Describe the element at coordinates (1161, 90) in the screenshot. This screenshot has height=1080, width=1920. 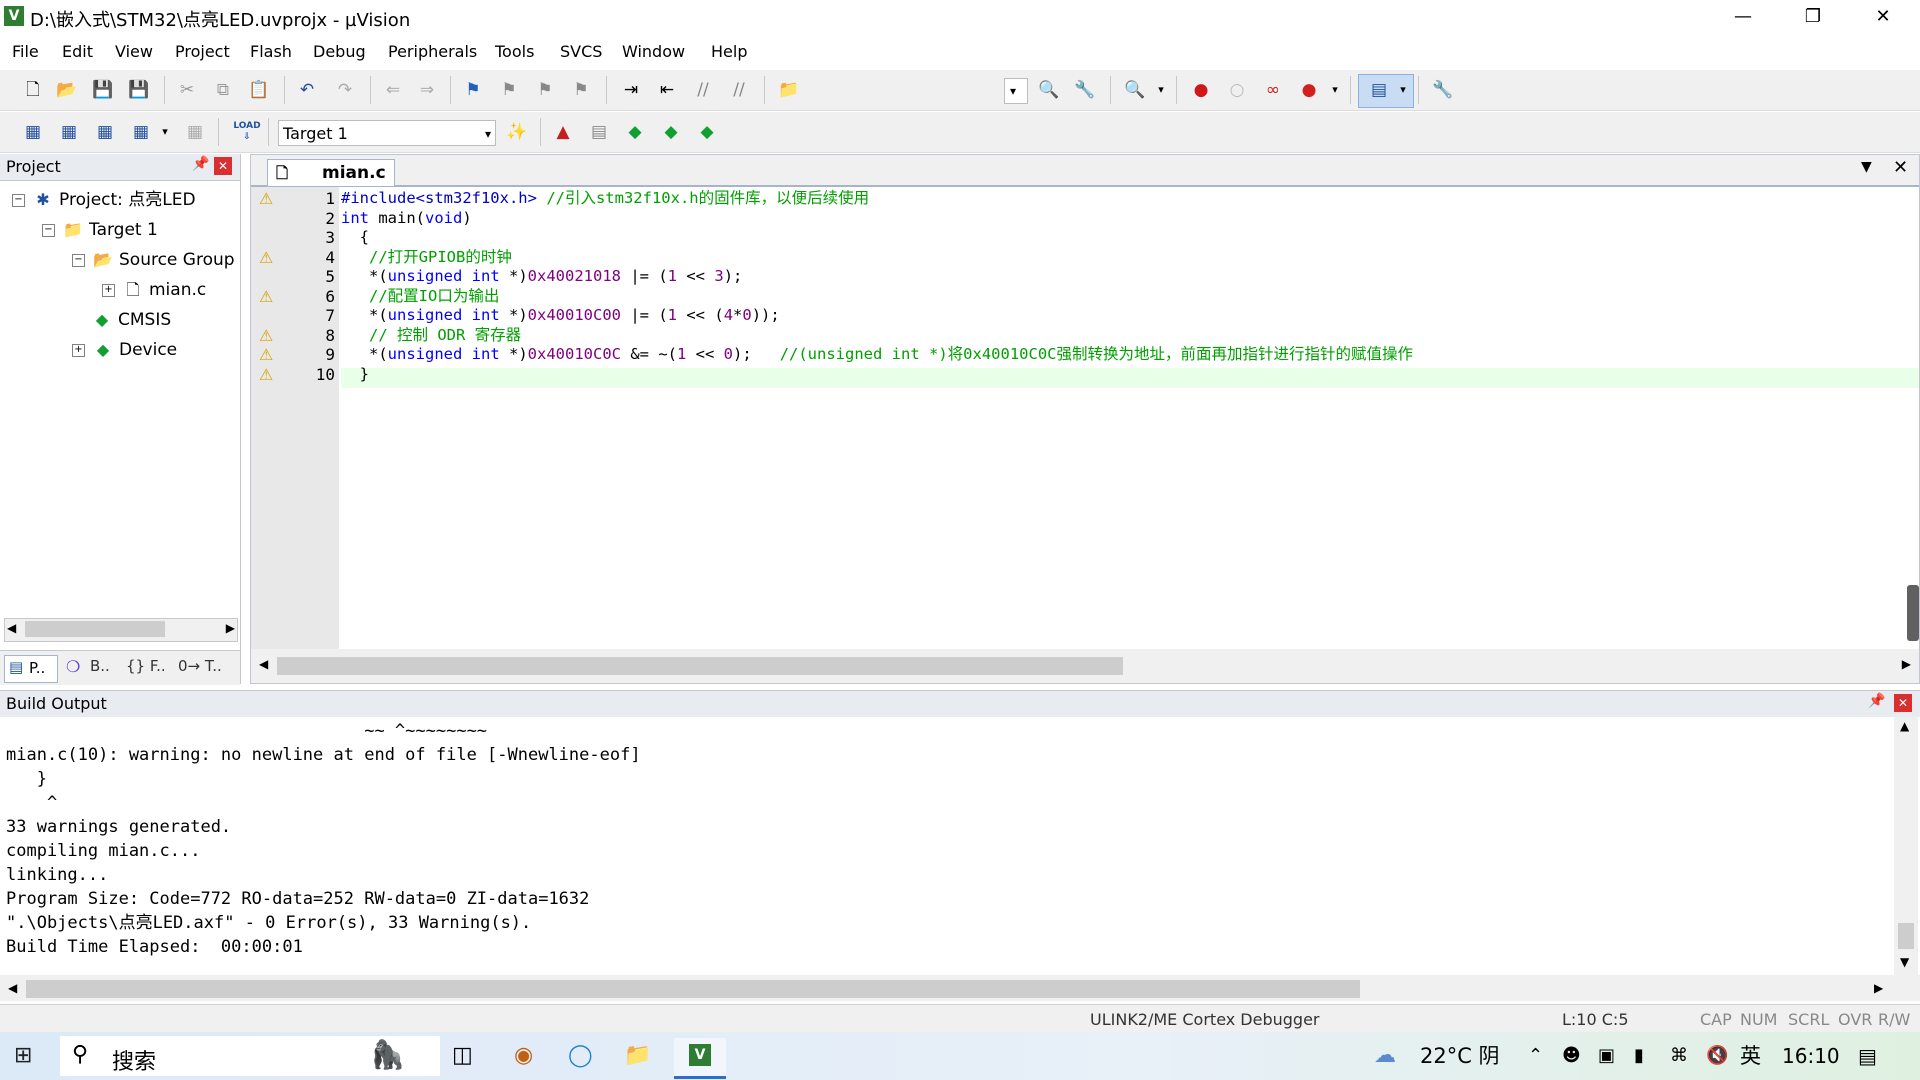
I see `debug-dropdown-icon: ▾` at that location.